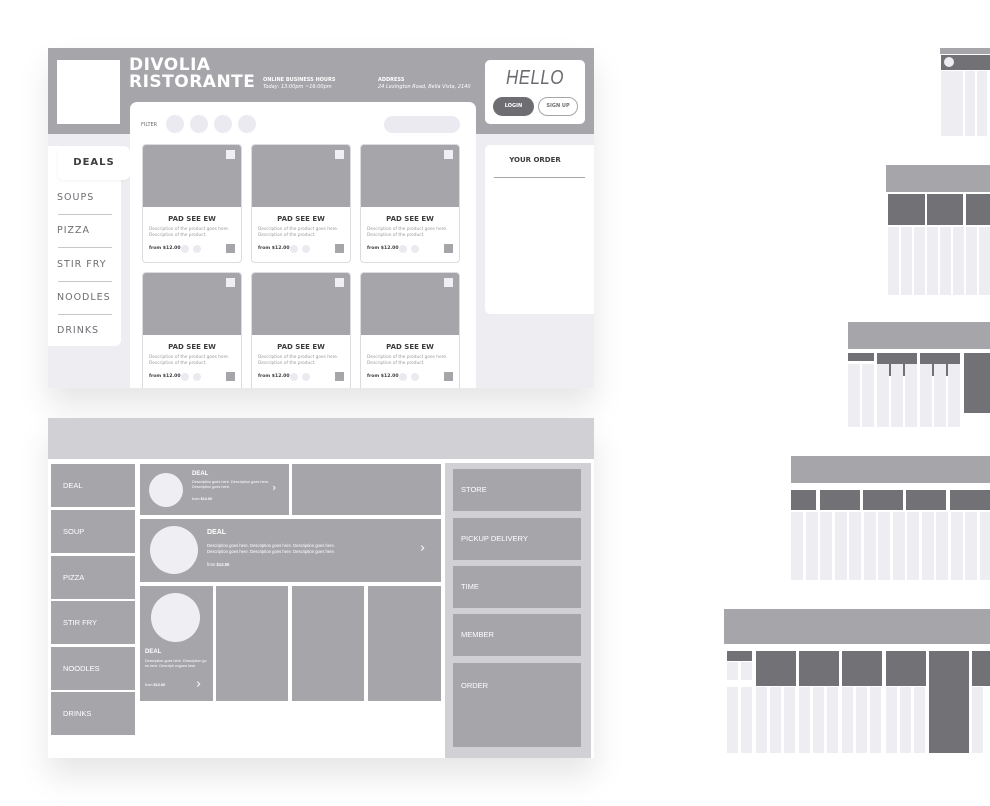  I want to click on order-option: ORDER, so click(517, 705).